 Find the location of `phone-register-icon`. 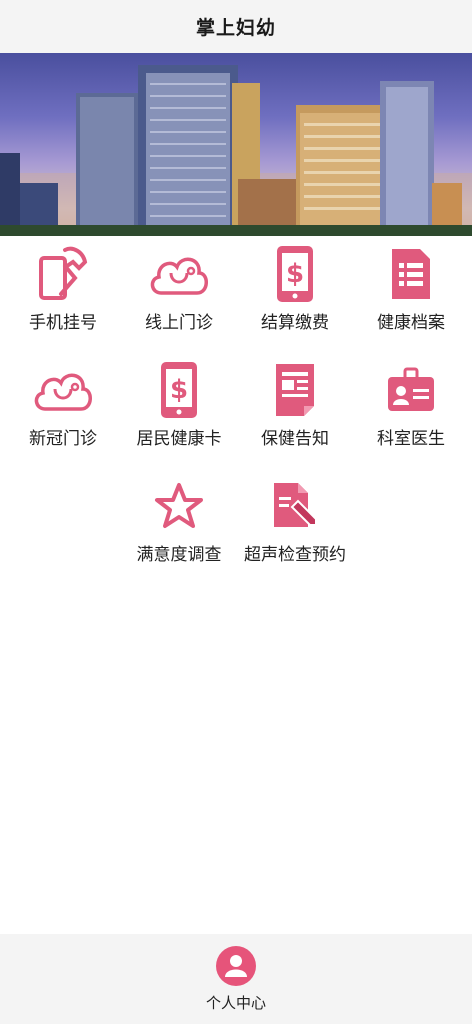

phone-register-icon is located at coordinates (63, 274).